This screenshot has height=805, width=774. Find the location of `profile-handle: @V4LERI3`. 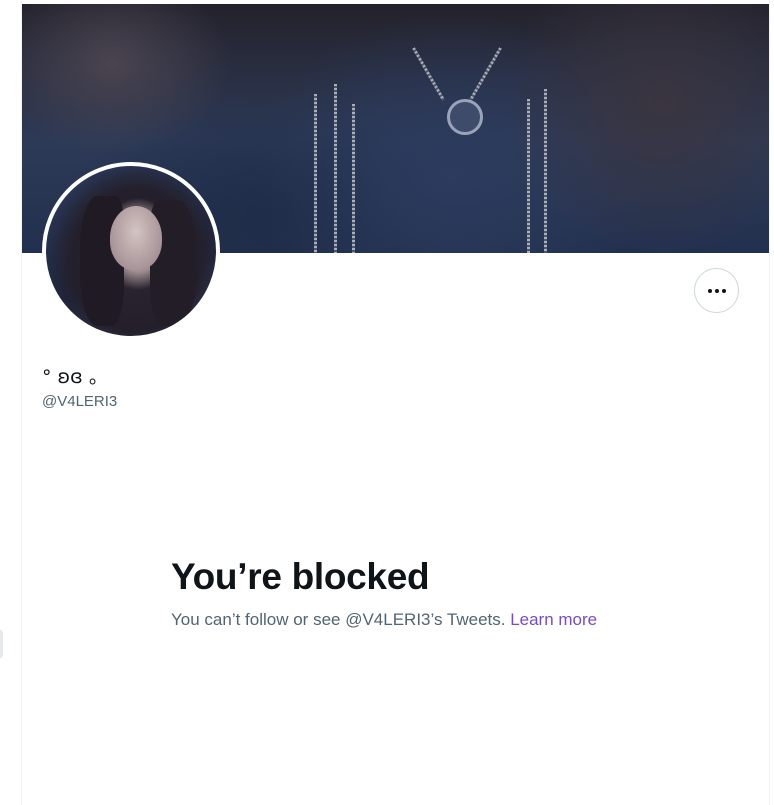

profile-handle: @V4LERI3 is located at coordinates (80, 401).